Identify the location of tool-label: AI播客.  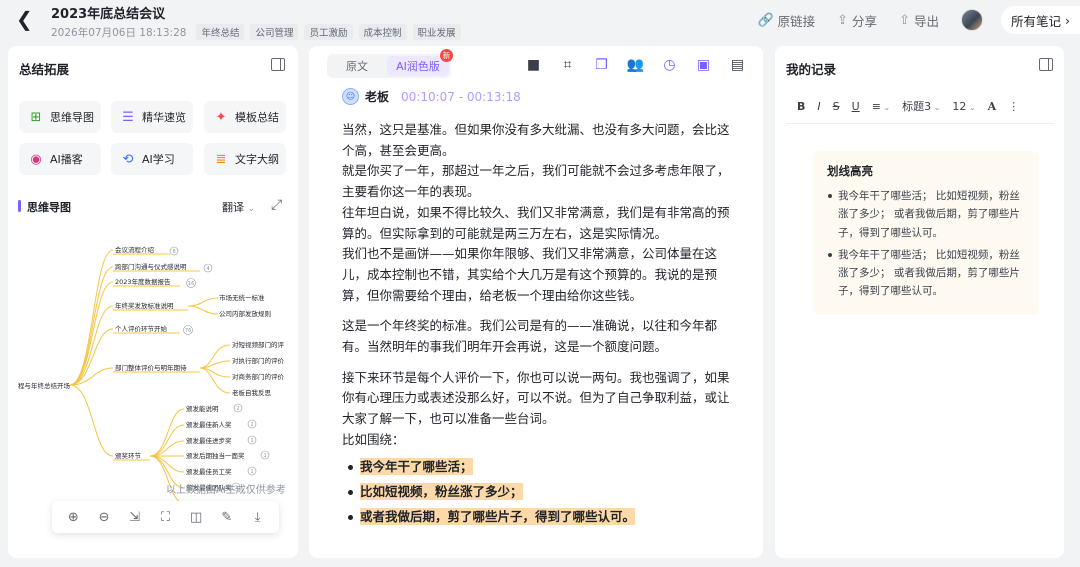
(66, 159).